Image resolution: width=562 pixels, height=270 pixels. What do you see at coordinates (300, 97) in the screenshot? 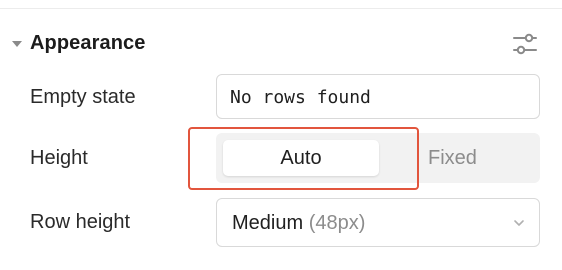
I see `empty-state-value: No rows found` at bounding box center [300, 97].